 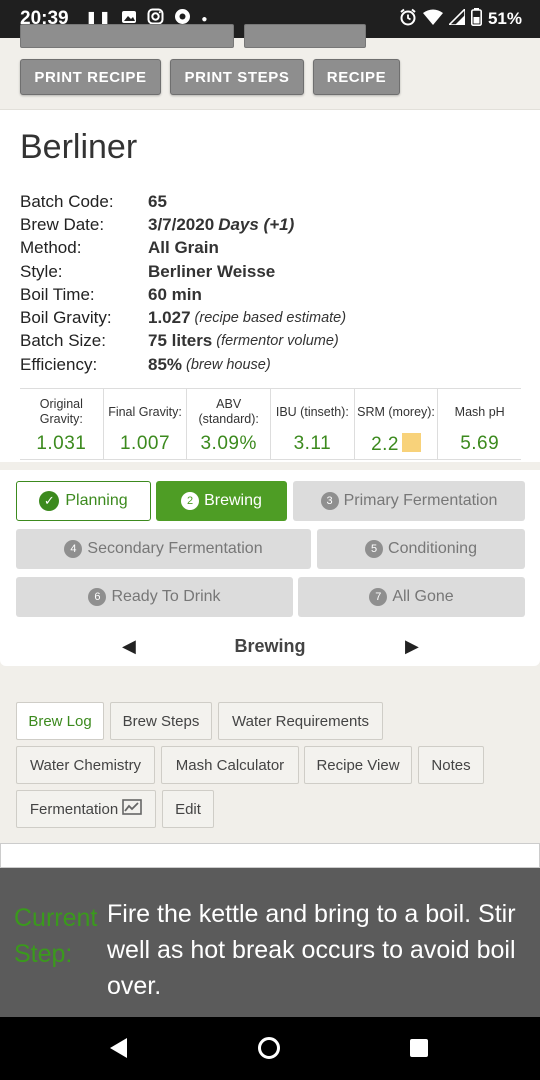 What do you see at coordinates (118, 1048) in the screenshot?
I see `back-icon` at bounding box center [118, 1048].